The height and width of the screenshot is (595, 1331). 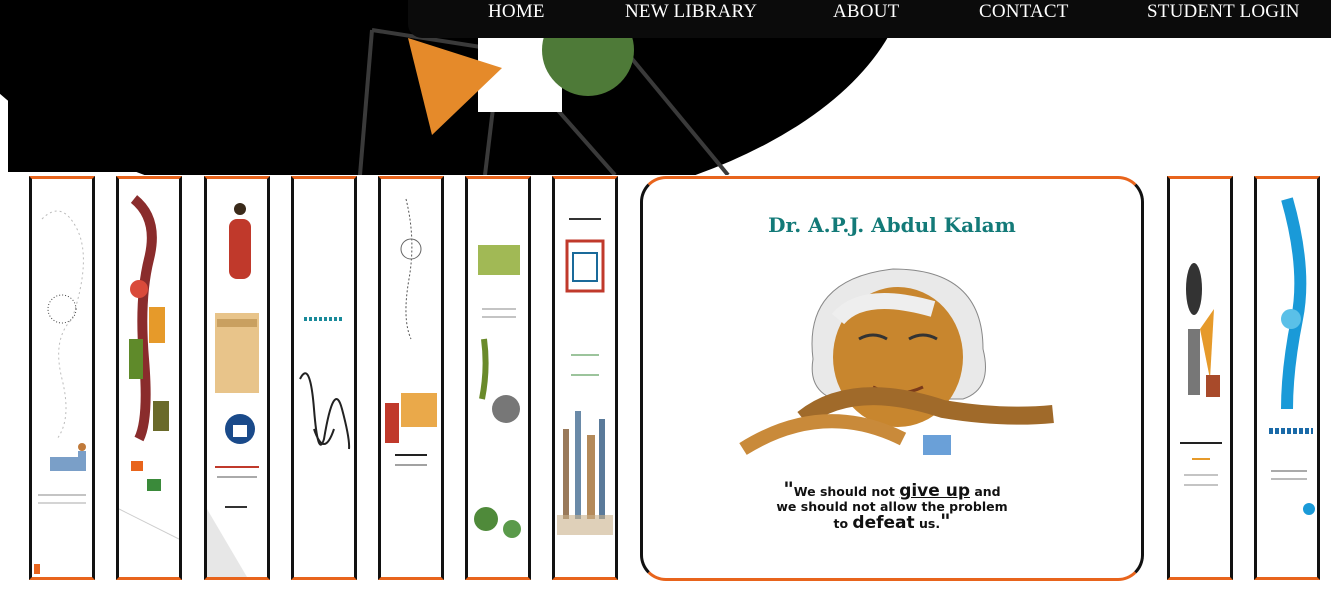 What do you see at coordinates (691, 12) in the screenshot?
I see `nav-new-library: NEW LIBRARY` at bounding box center [691, 12].